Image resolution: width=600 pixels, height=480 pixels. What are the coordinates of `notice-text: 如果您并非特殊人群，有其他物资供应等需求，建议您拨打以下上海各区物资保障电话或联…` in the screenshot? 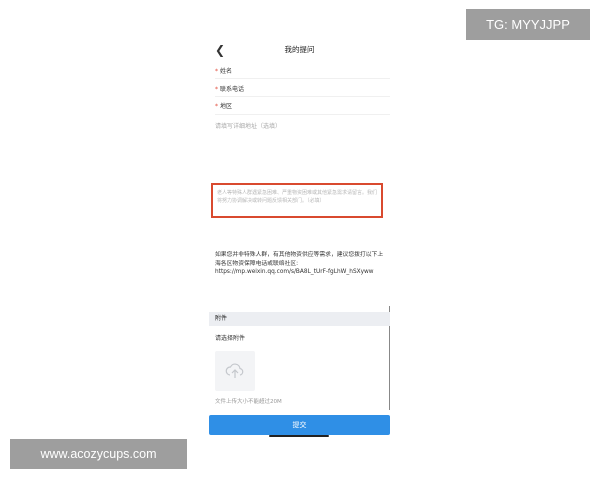 It's located at (301, 264).